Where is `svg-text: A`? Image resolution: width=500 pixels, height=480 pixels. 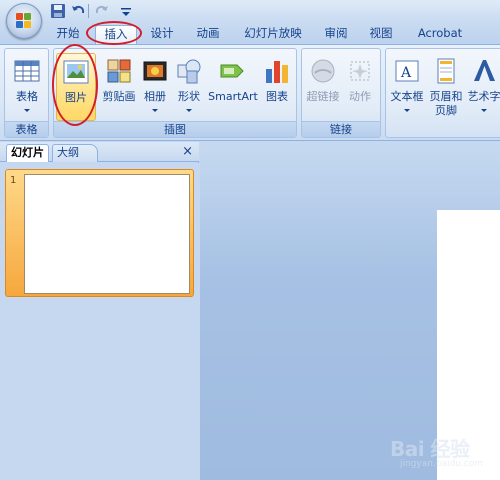
svg-text: A is located at coordinates (406, 73).